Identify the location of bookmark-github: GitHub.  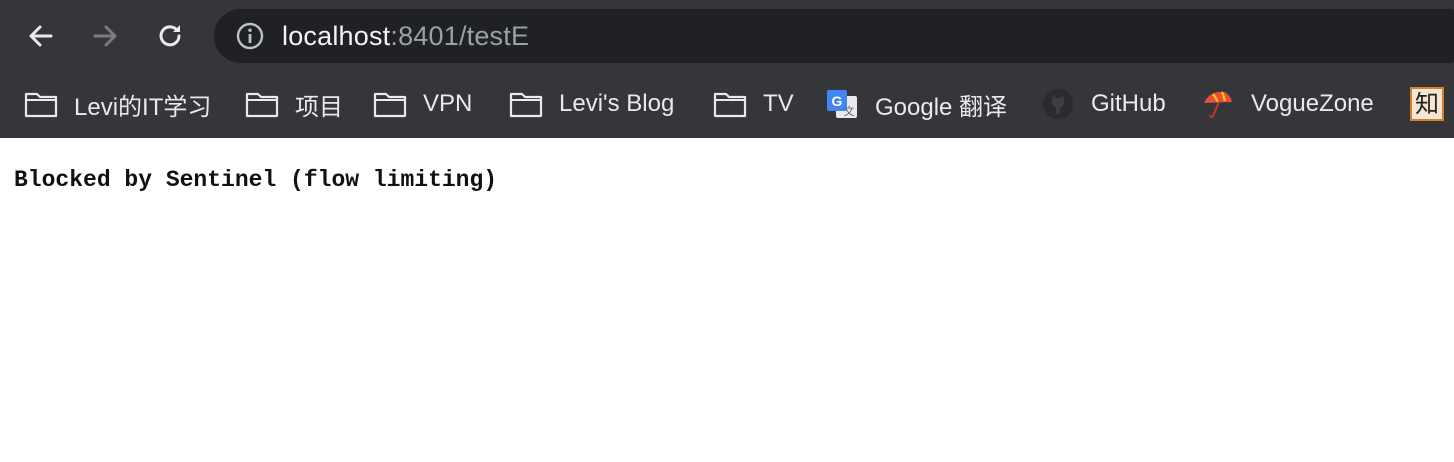
(1103, 104).